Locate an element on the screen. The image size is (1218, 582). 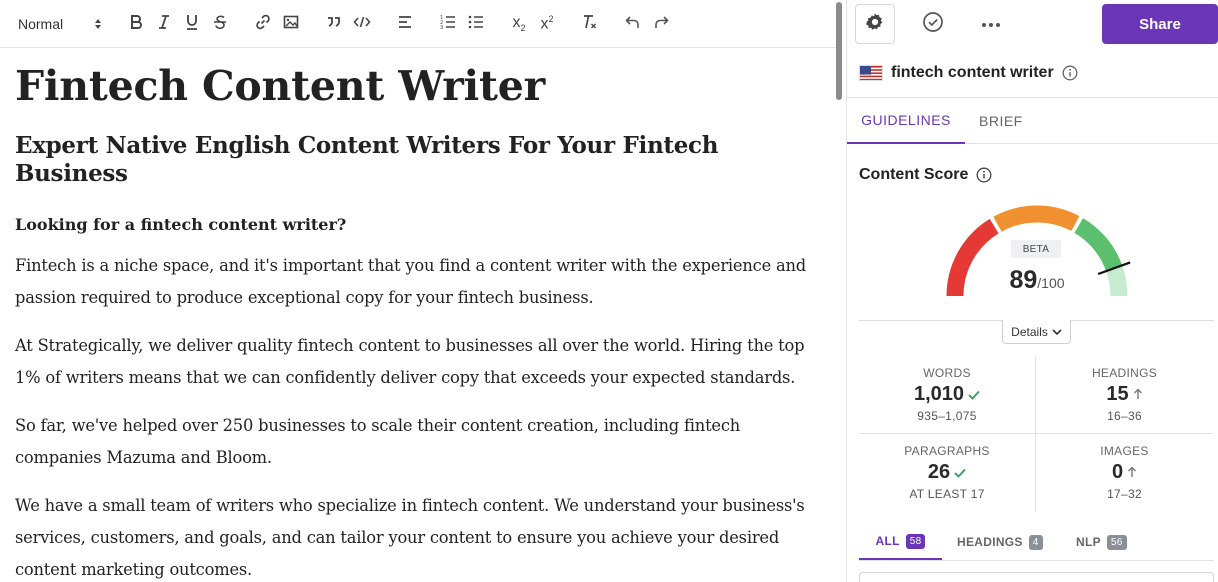
document-question-heading: Looking for a fintech content writer? is located at coordinates (181, 225).